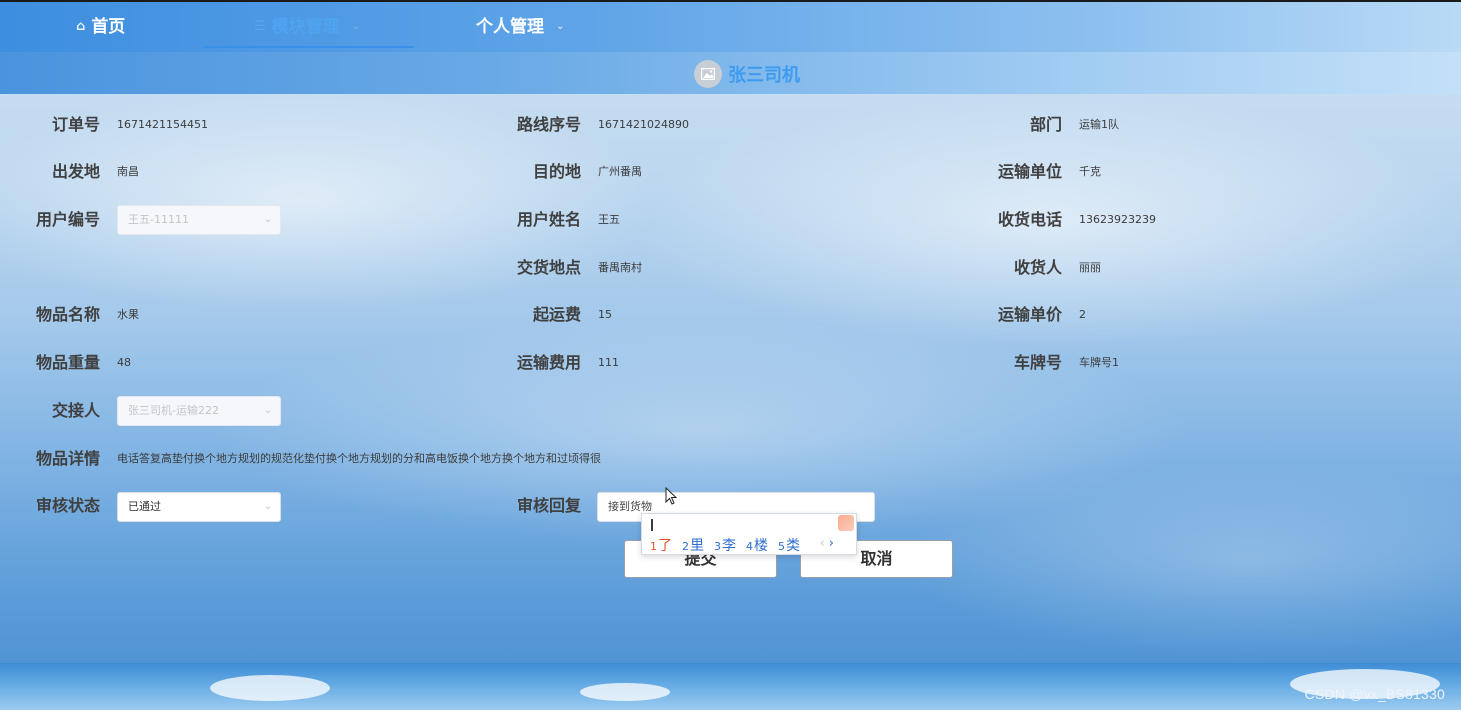 Image resolution: width=1461 pixels, height=710 pixels. I want to click on user-menu: 张三司机, so click(747, 74).